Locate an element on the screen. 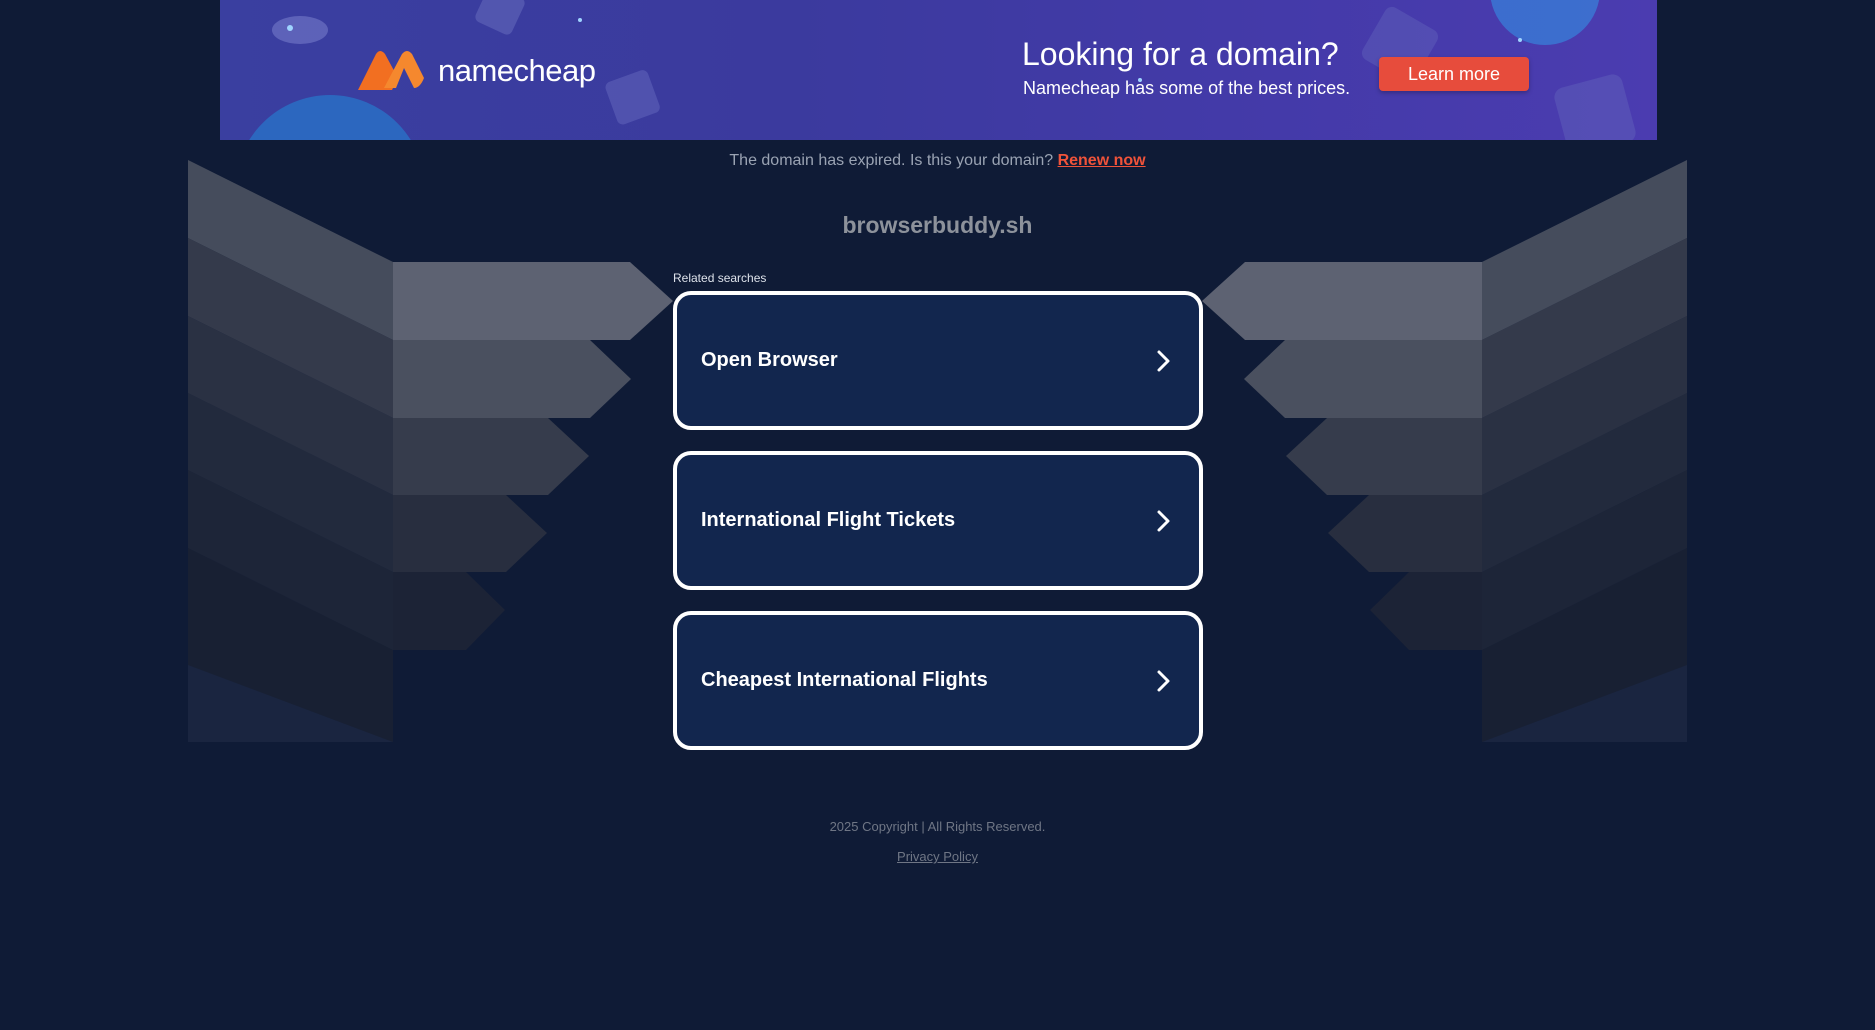 This screenshot has width=1875, height=1030. related-search-cheapest-international-flights: Cheapest International Flights is located at coordinates (938, 680).